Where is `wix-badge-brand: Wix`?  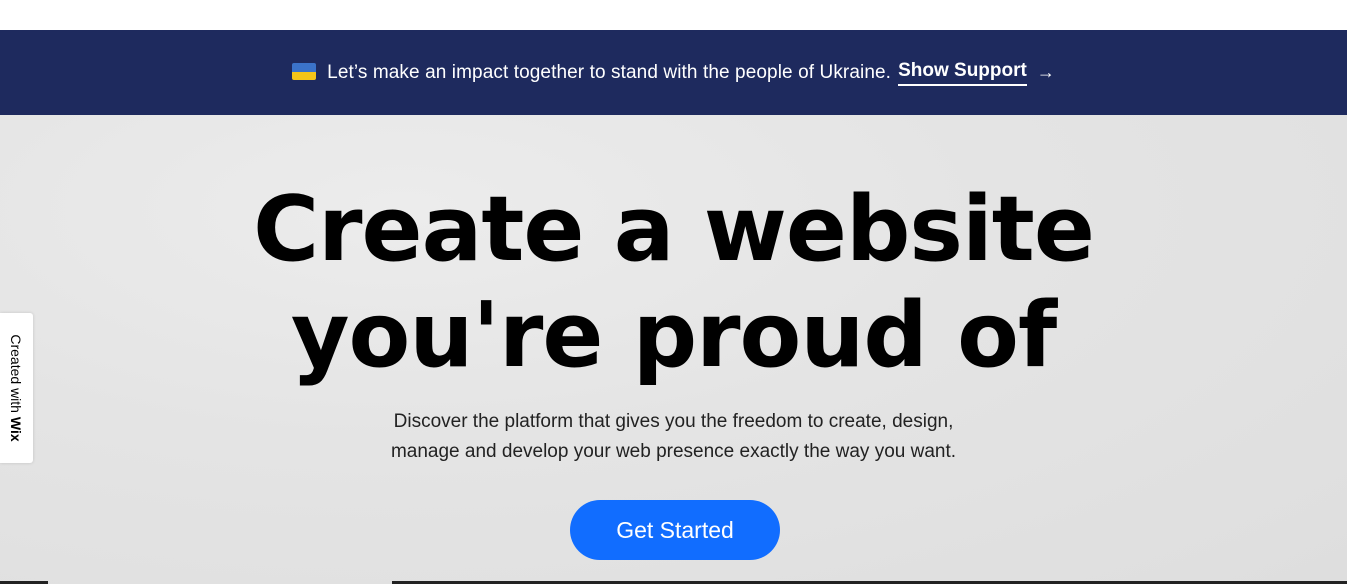
wix-badge-brand: Wix is located at coordinates (16, 429).